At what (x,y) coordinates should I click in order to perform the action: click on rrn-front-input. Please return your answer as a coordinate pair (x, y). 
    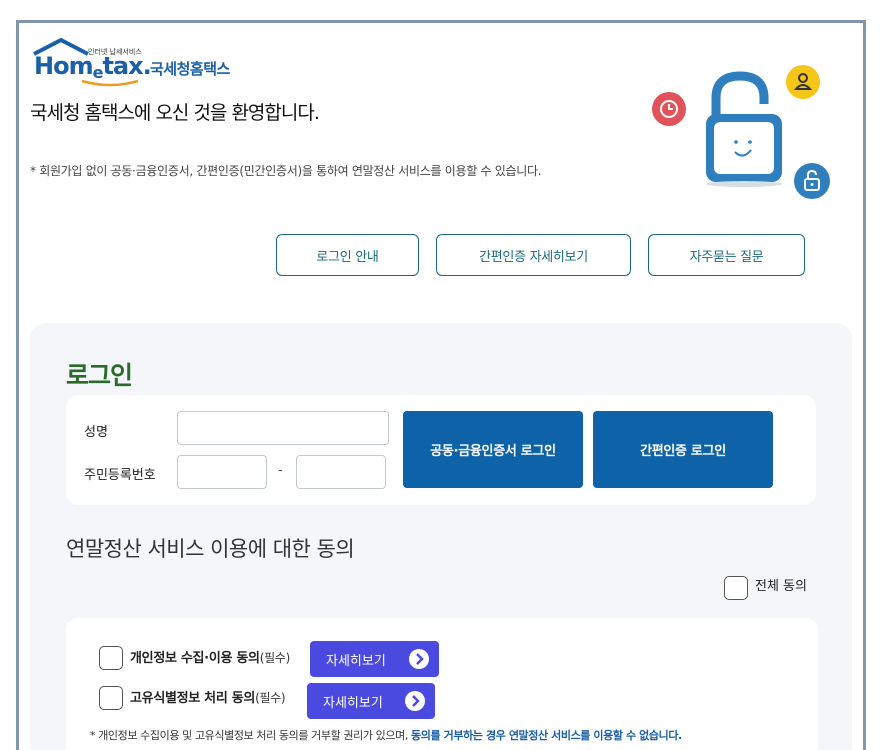
    Looking at the image, I should click on (222, 472).